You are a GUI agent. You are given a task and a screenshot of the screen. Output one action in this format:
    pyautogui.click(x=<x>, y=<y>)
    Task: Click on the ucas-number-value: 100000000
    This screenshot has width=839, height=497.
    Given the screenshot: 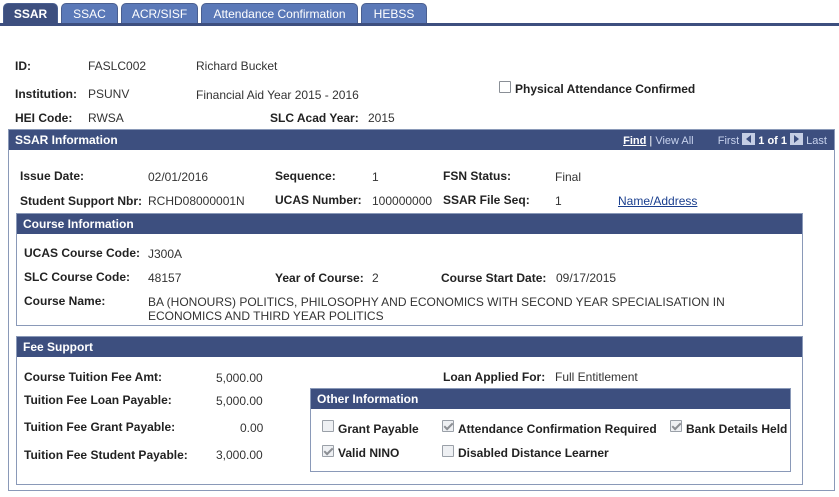 What is the action you would take?
    pyautogui.click(x=402, y=201)
    